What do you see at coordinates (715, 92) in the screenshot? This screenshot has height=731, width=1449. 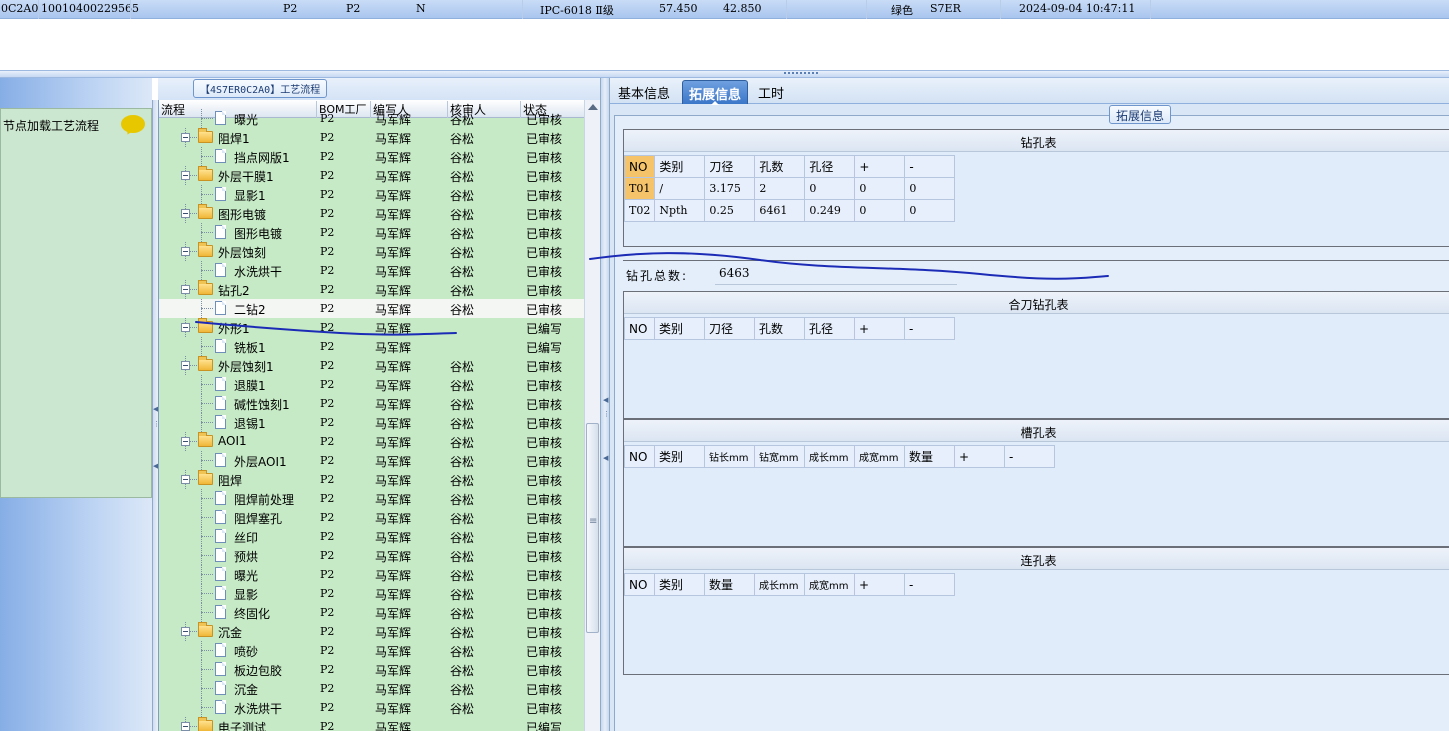 I see `tab-extended-info: 拓展信息` at bounding box center [715, 92].